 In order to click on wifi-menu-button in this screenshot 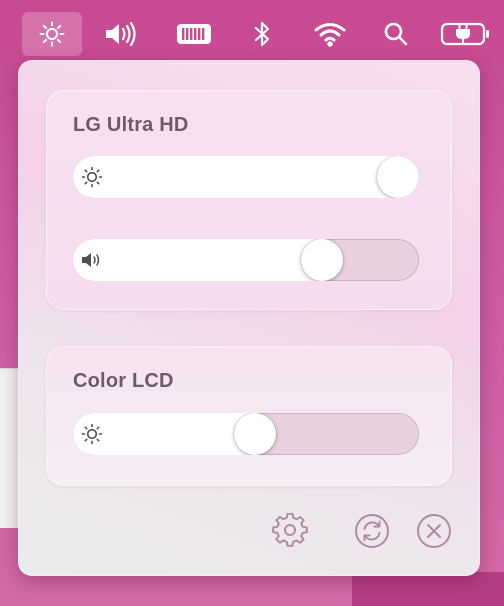, I will do `click(330, 34)`.